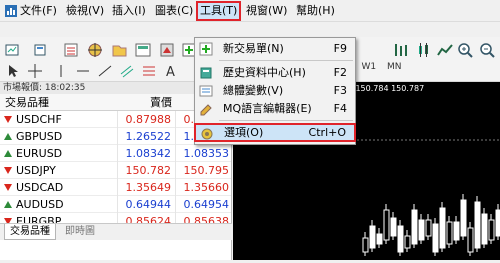 This screenshot has height=263, width=500. I want to click on crosshair-icon, so click(95, 50).